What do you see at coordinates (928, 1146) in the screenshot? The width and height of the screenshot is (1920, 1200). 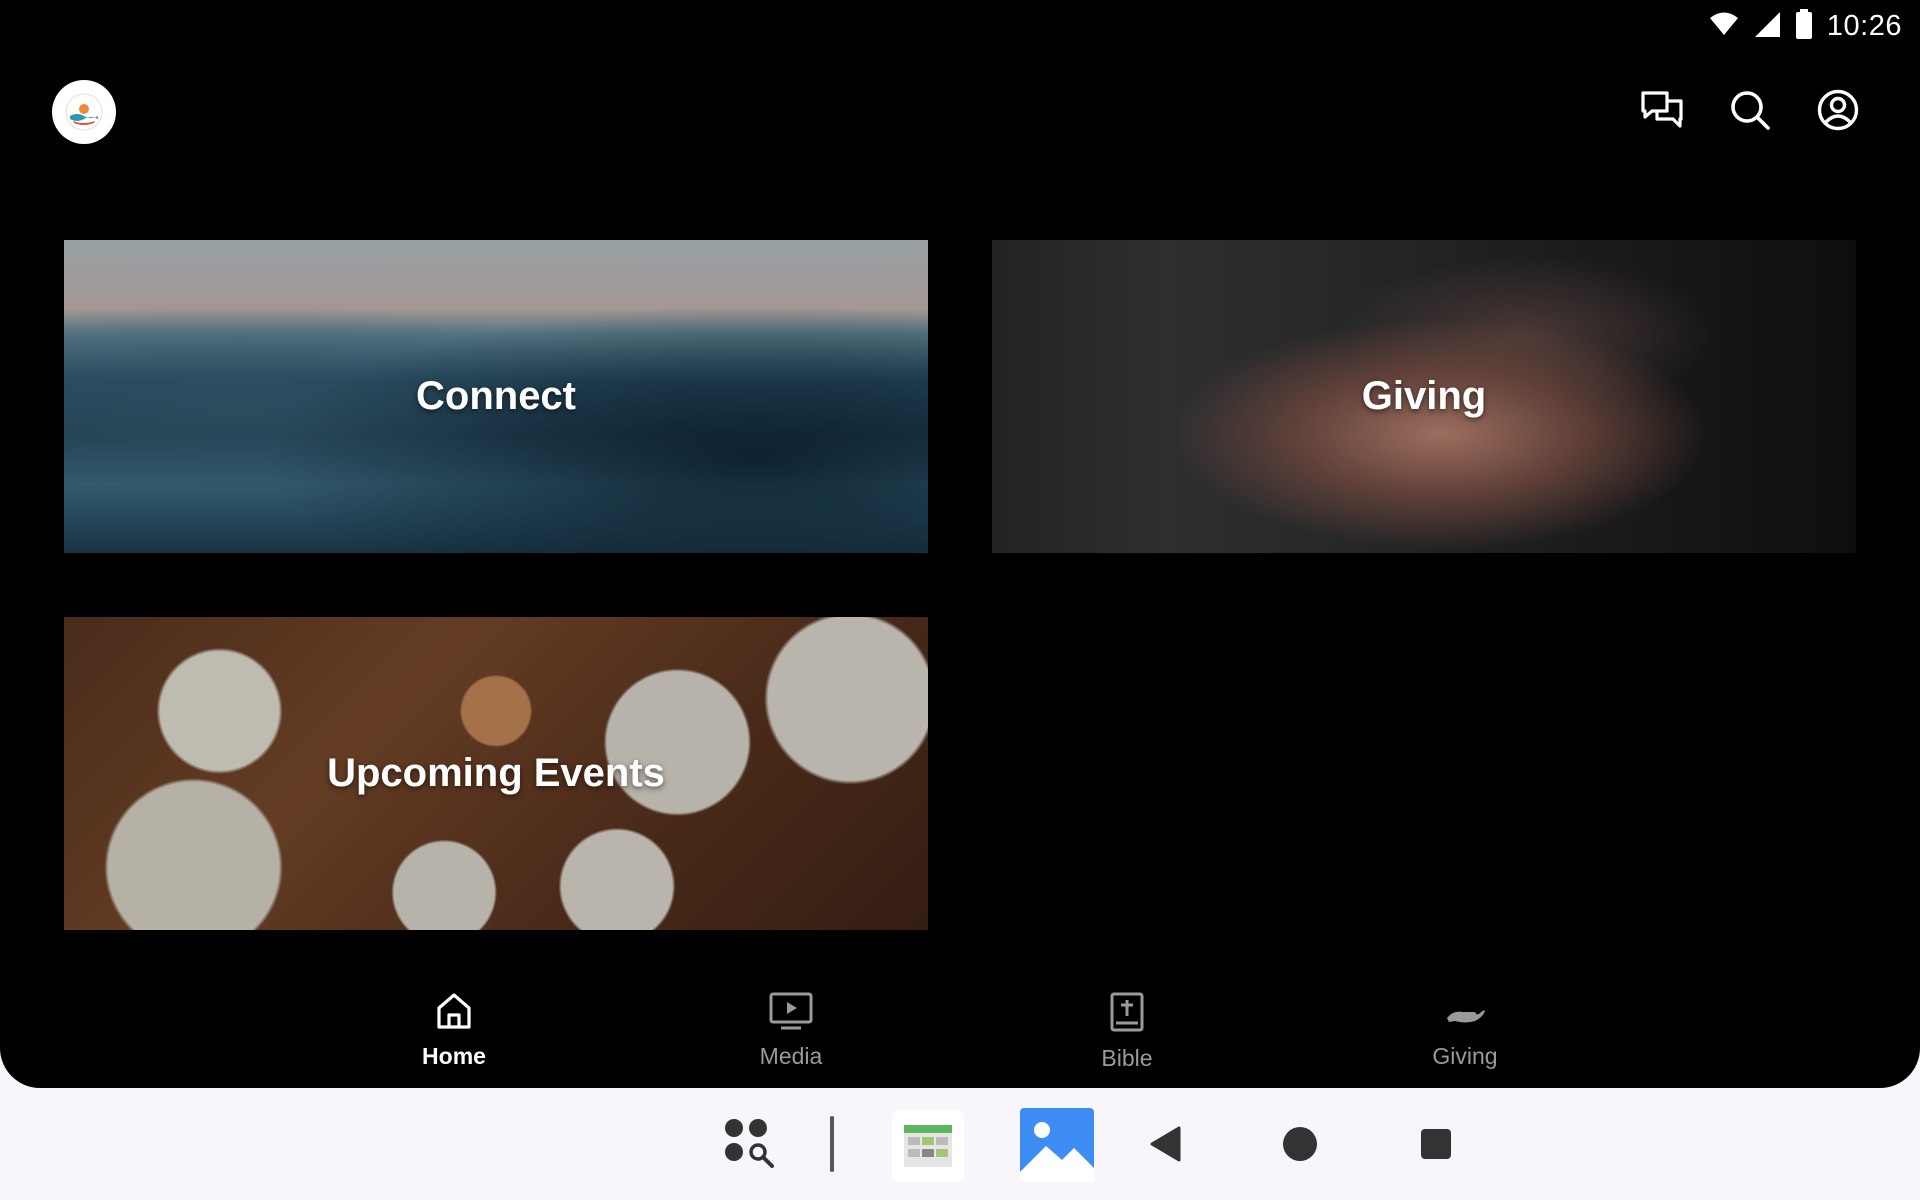 I see `calendar-app-icon` at bounding box center [928, 1146].